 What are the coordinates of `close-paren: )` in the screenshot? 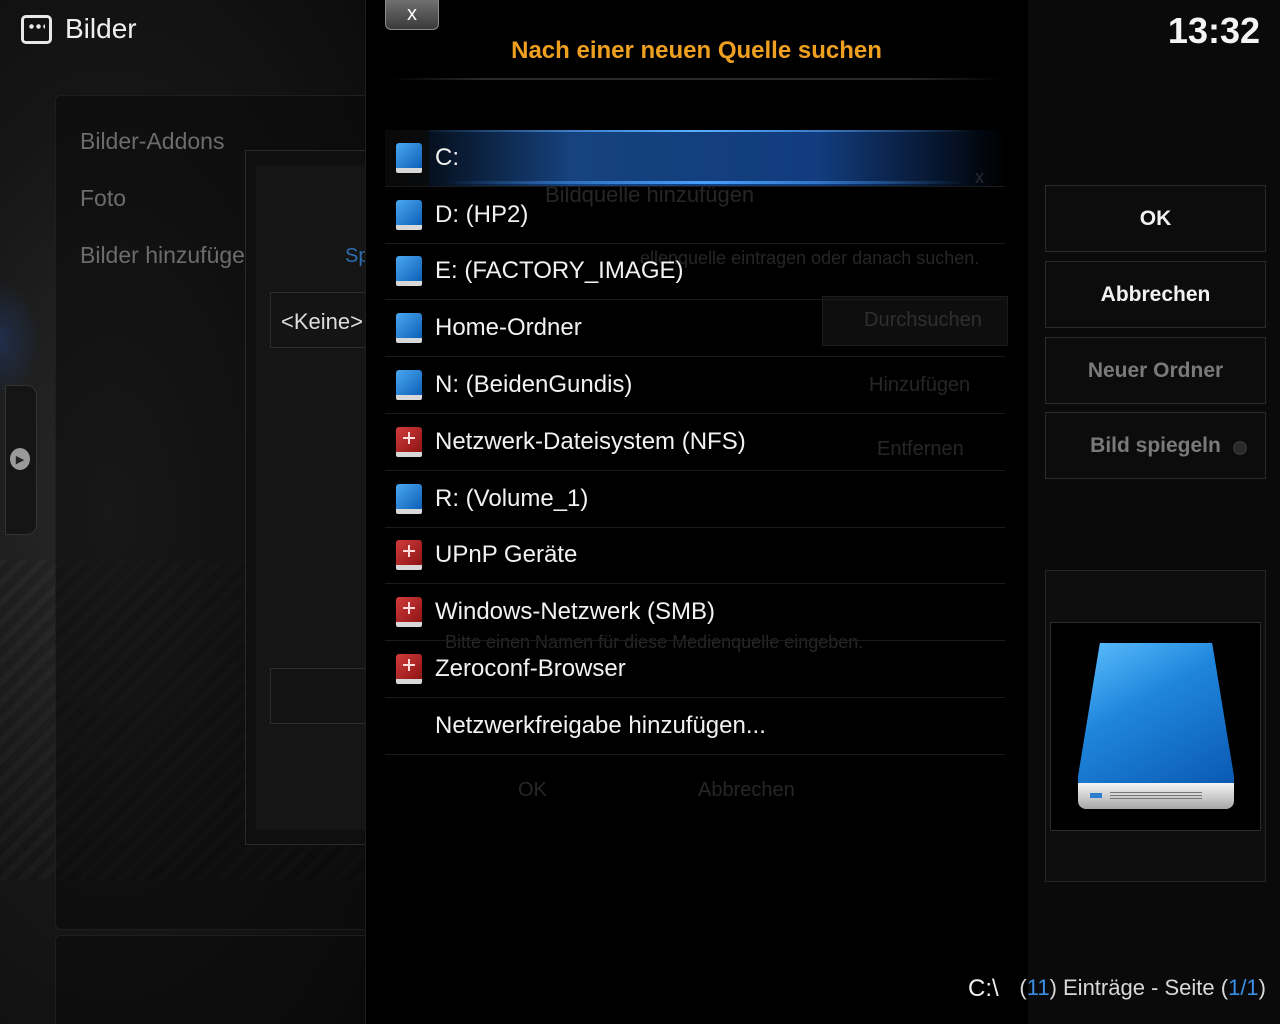 It's located at (1262, 987).